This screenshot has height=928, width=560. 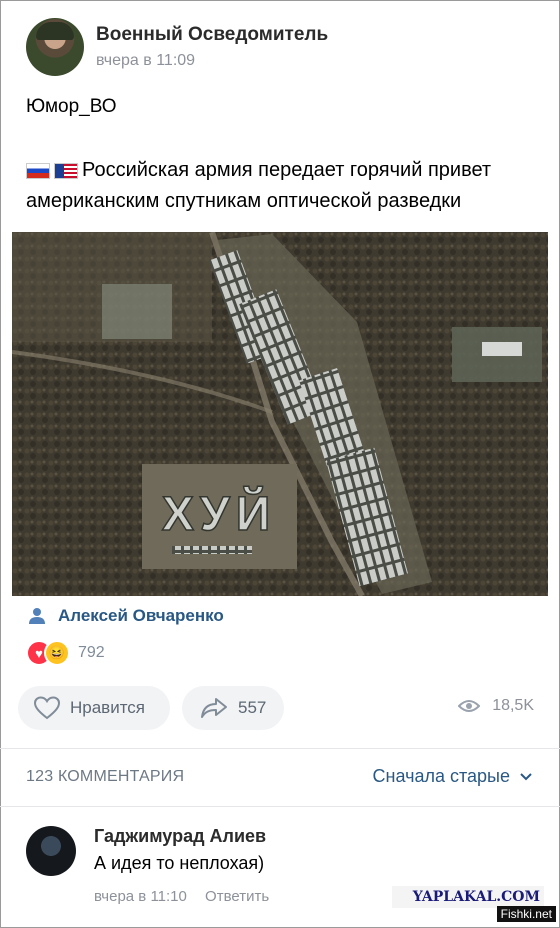 I want to click on sort-label: Сначала старые, so click(x=441, y=776).